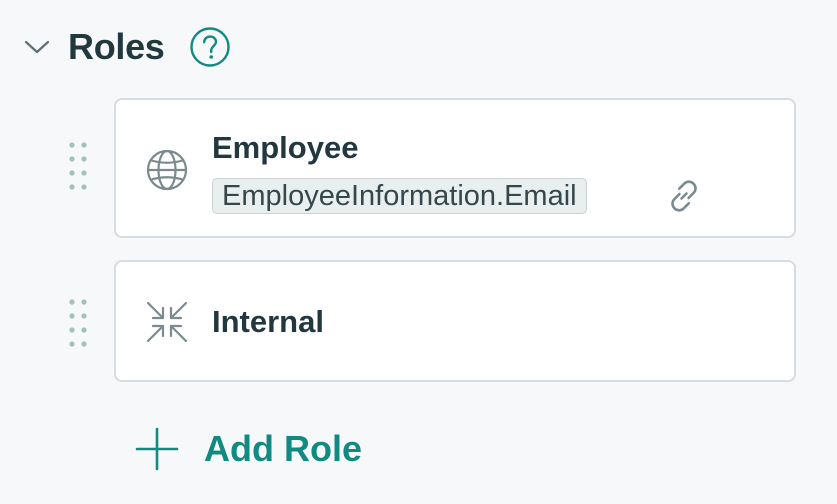 The width and height of the screenshot is (837, 504). Describe the element at coordinates (283, 448) in the screenshot. I see `add-role-label: Add Role` at that location.